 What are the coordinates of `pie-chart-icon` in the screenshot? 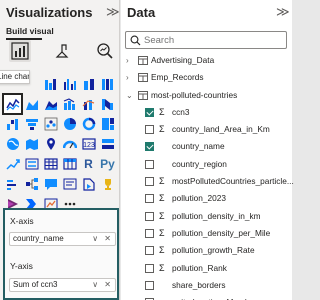 It's located at (69, 124).